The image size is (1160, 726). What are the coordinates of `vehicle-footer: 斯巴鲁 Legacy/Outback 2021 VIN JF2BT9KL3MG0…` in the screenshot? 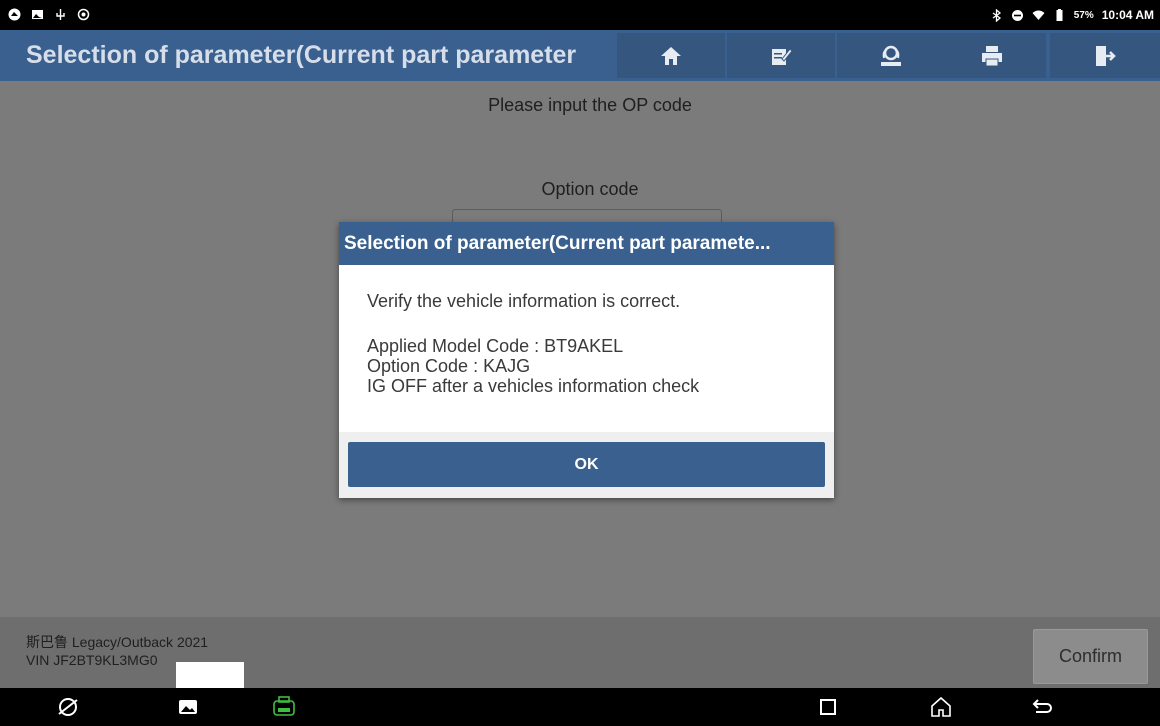 It's located at (580, 652).